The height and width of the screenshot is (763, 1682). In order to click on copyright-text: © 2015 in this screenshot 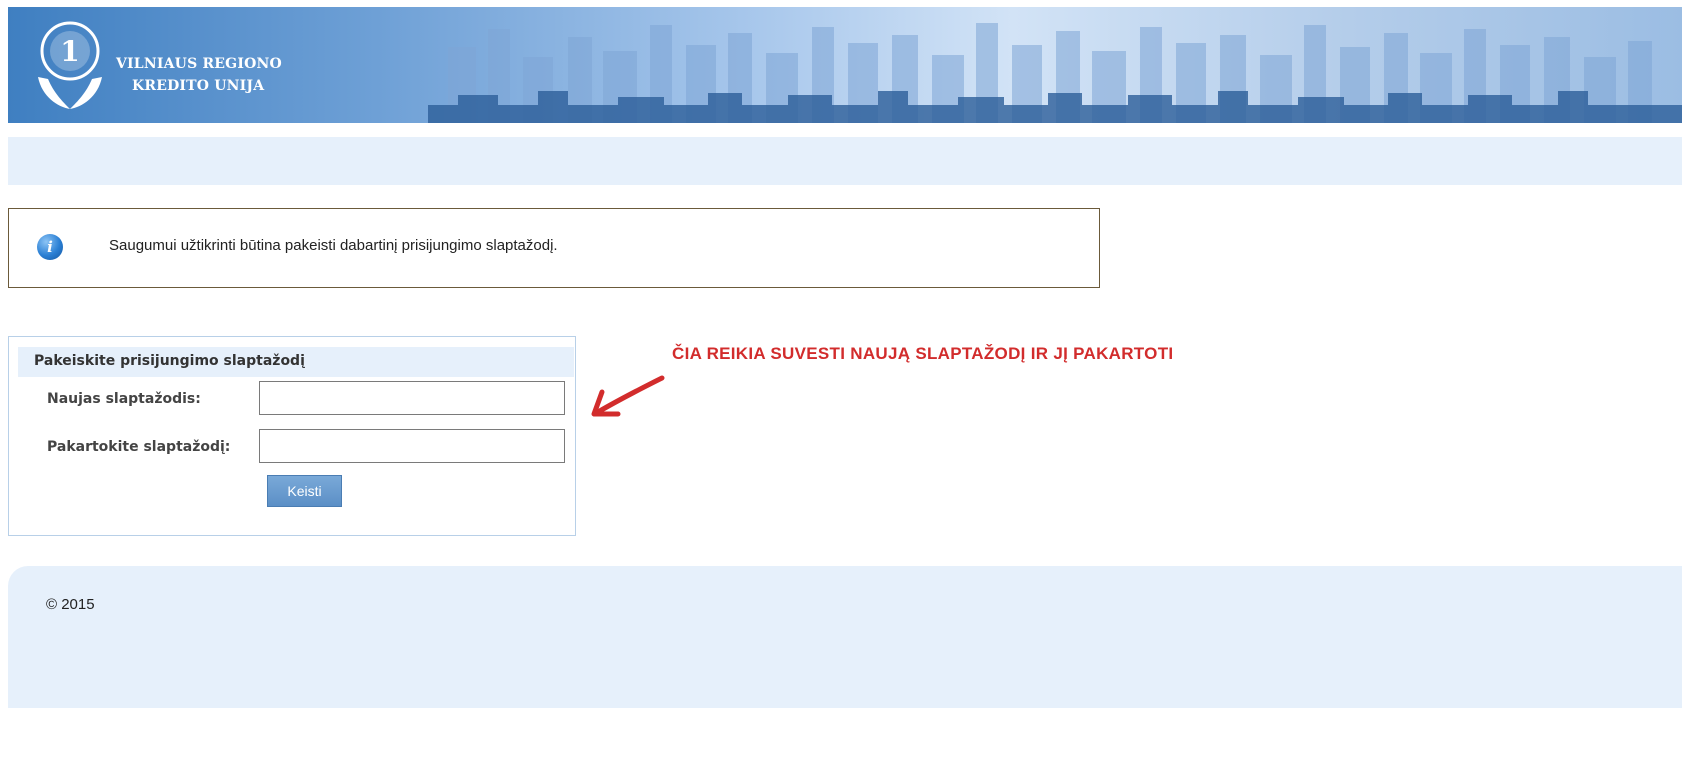, I will do `click(70, 604)`.